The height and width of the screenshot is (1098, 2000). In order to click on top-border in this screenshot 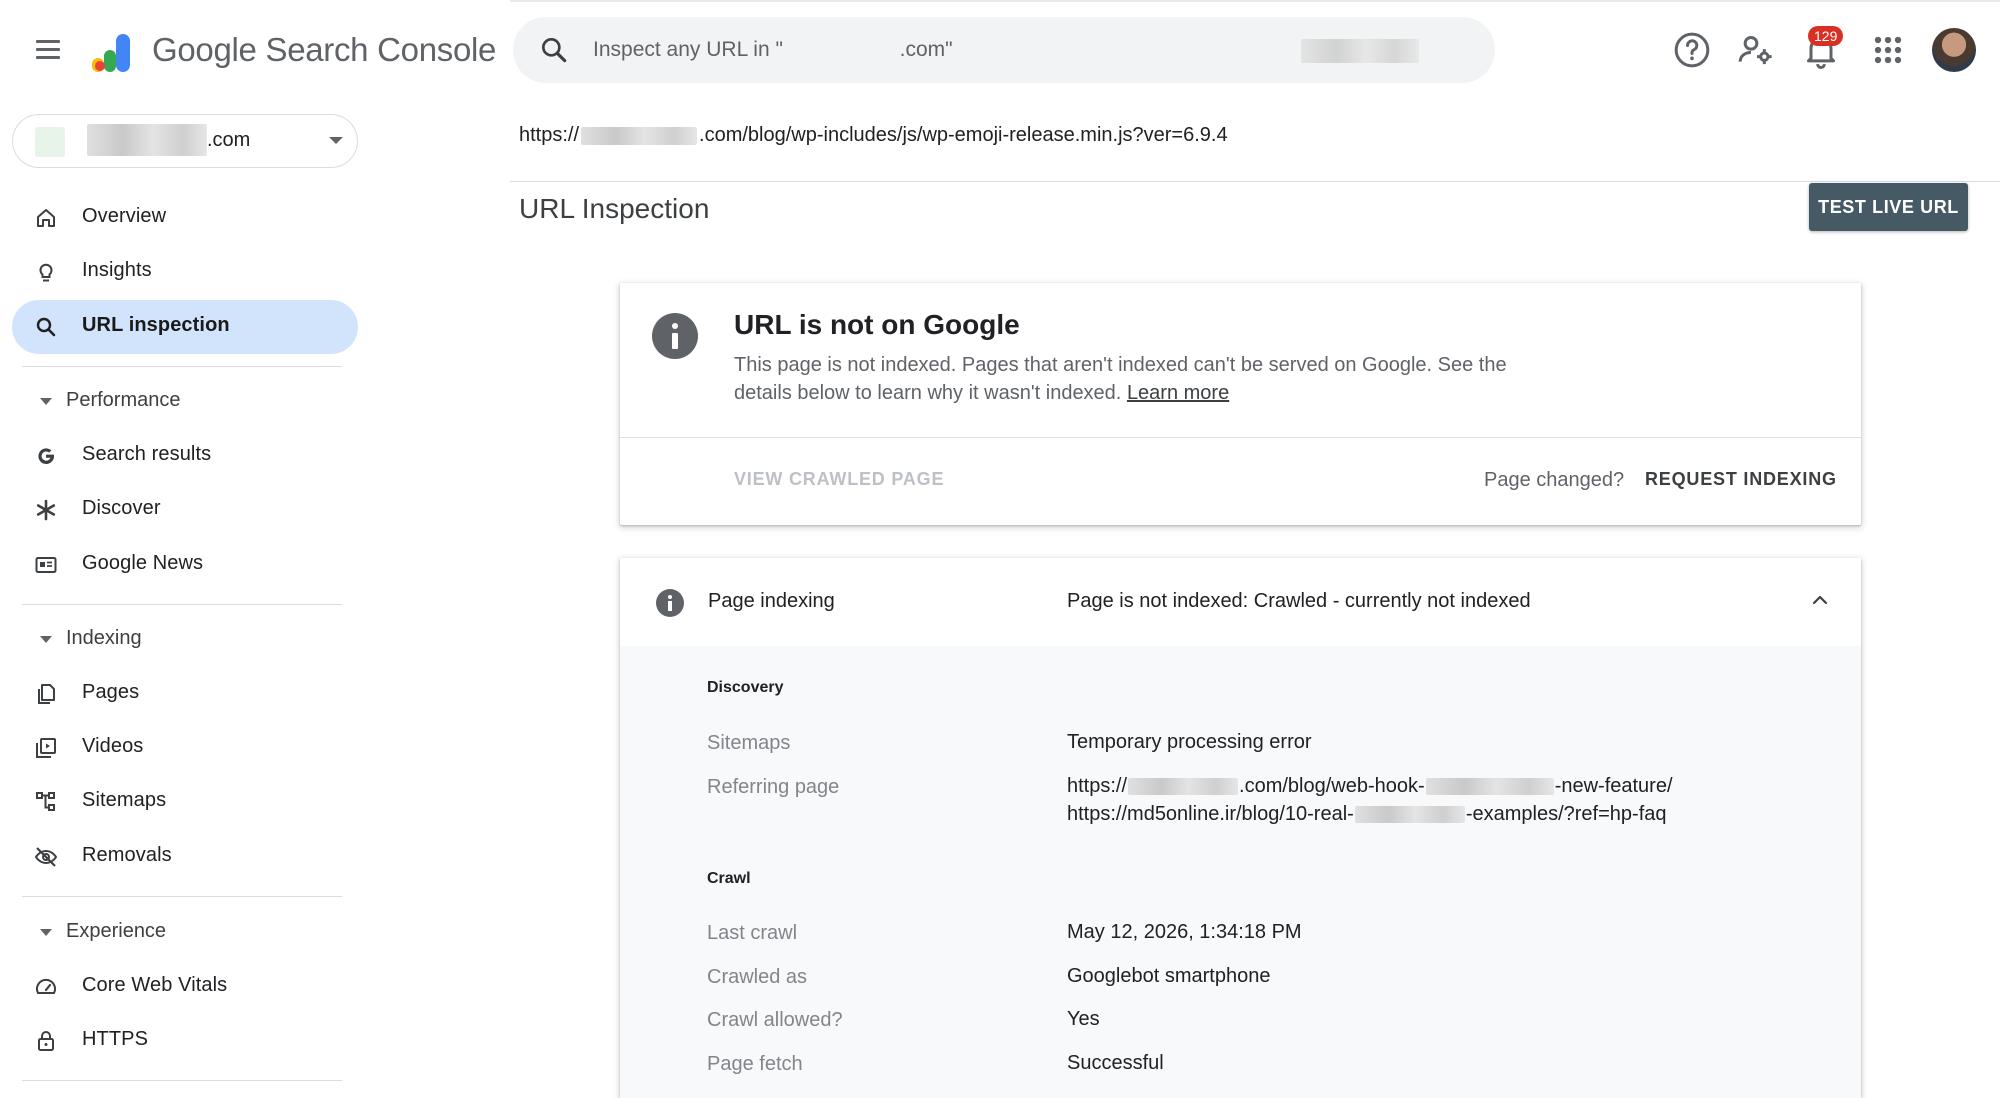, I will do `click(1255, 4)`.